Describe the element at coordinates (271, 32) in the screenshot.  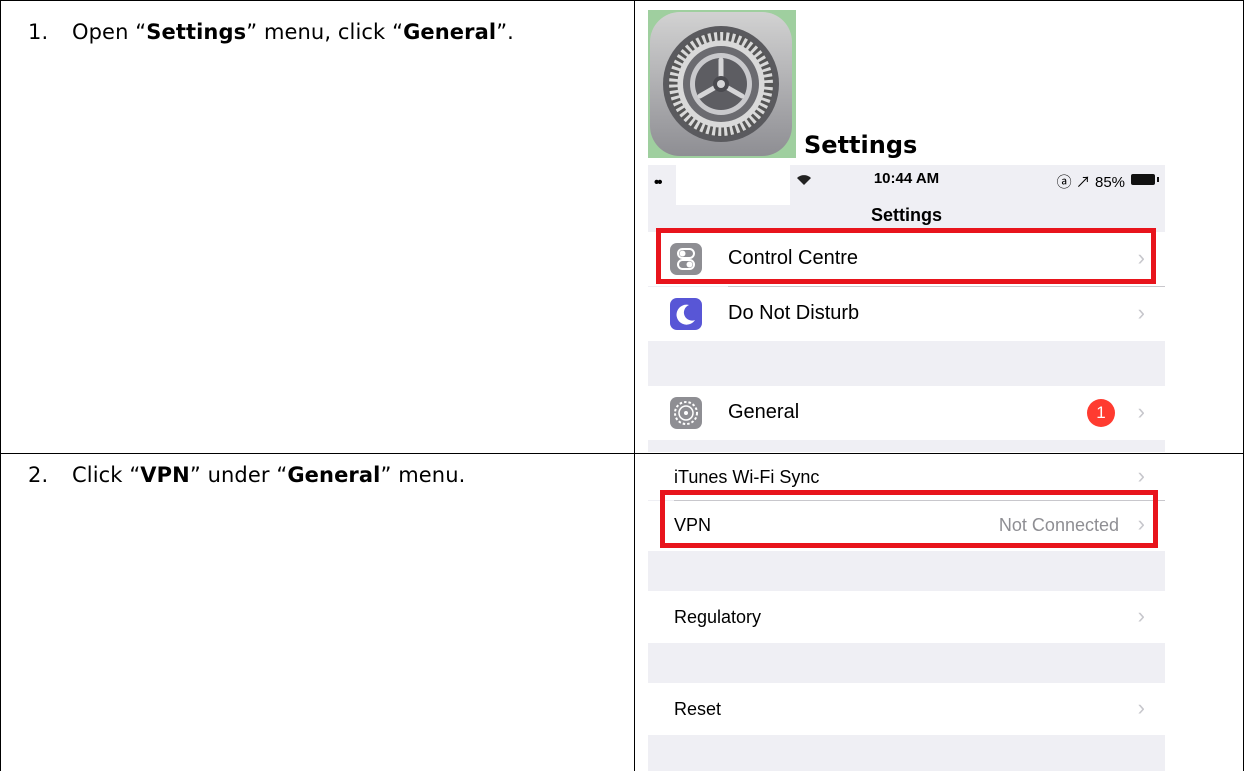
I see `step-1-text: 1. Open “Settings” menu, click “General”.` at that location.